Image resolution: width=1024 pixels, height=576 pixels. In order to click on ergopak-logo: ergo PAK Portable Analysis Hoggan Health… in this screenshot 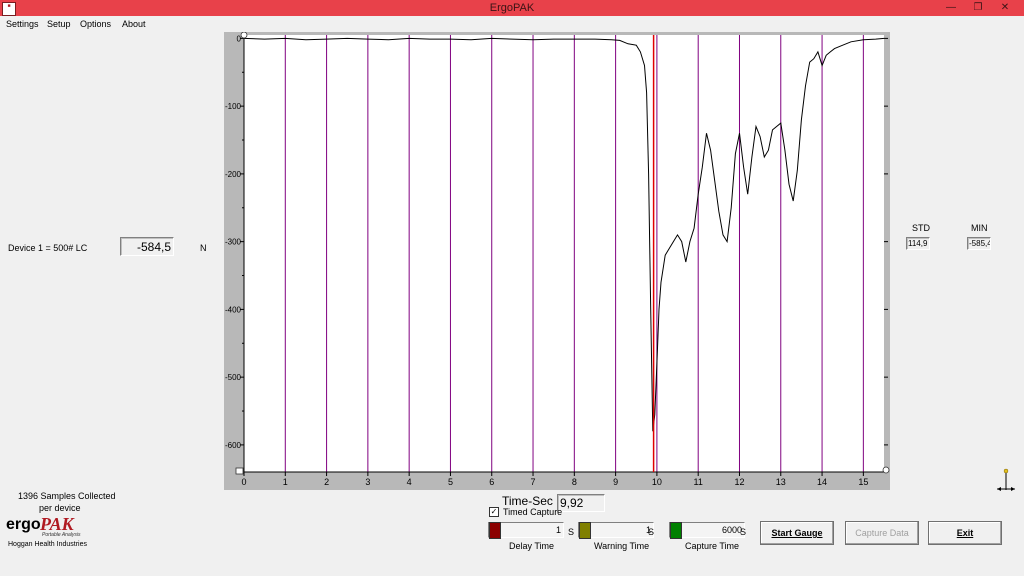, I will do `click(54, 533)`.